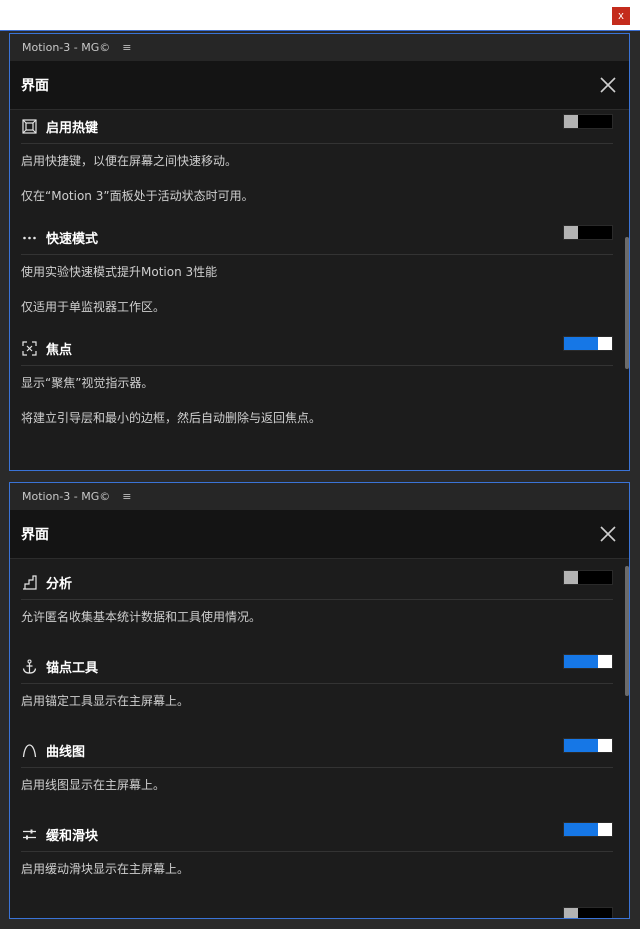  Describe the element at coordinates (72, 668) in the screenshot. I see `setting-title: 锚点工具` at that location.